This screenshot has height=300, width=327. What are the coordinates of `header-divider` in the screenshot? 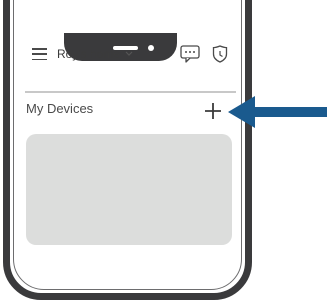 It's located at (130, 92).